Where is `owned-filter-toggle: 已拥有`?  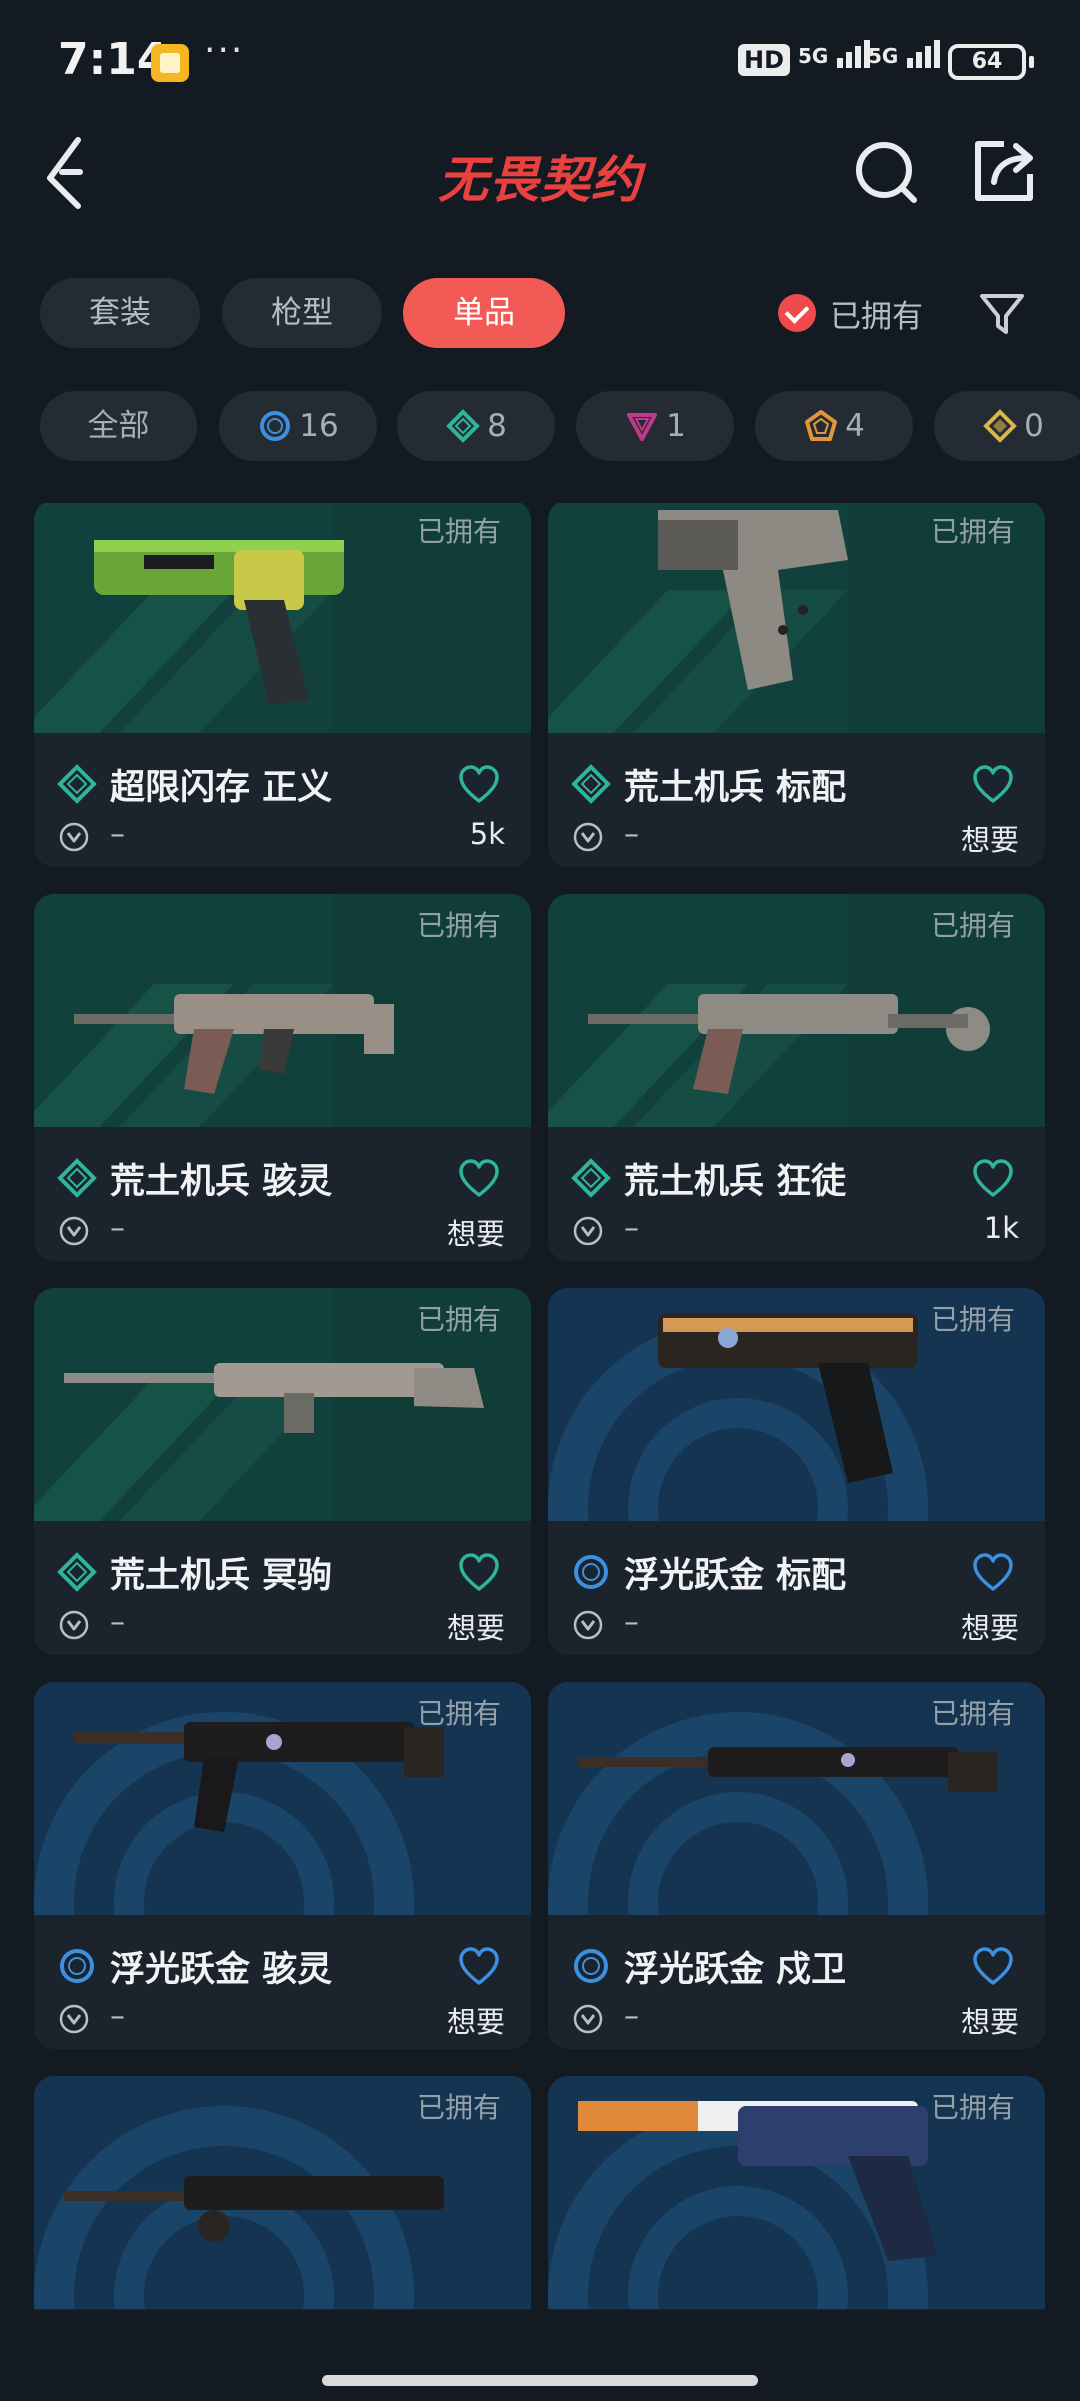 owned-filter-toggle: 已拥有 is located at coordinates (850, 313).